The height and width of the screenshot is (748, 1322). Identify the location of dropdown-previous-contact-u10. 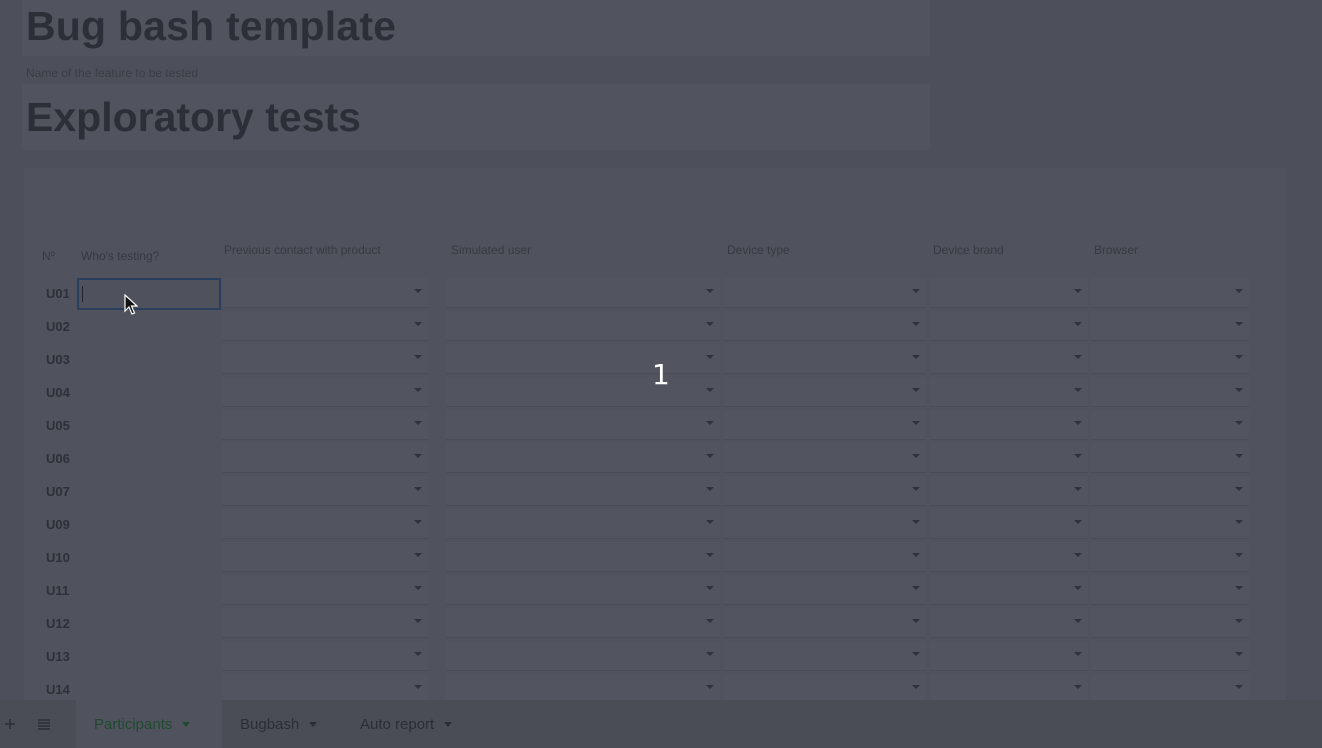
(325, 557).